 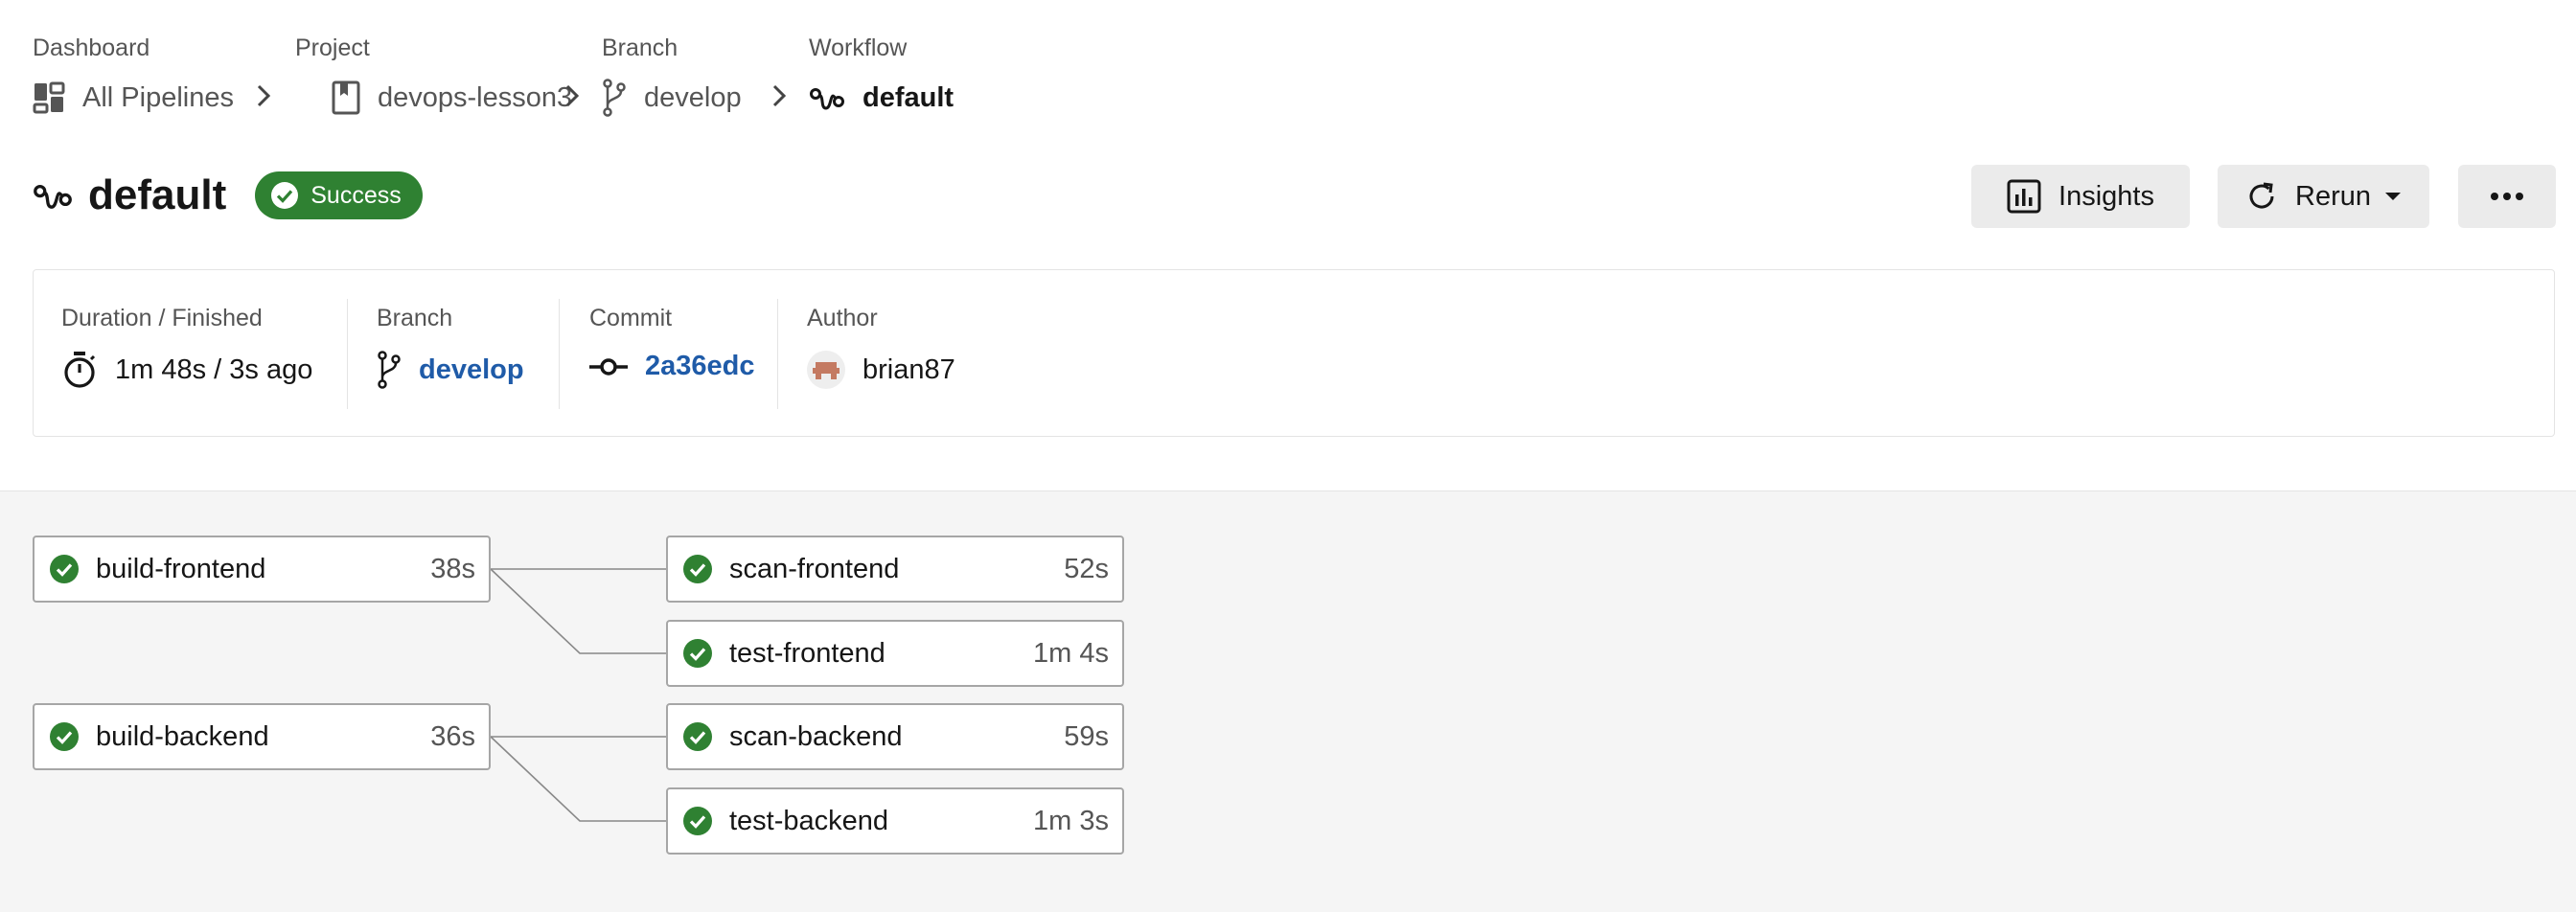 What do you see at coordinates (2261, 195) in the screenshot?
I see `refresh-icon` at bounding box center [2261, 195].